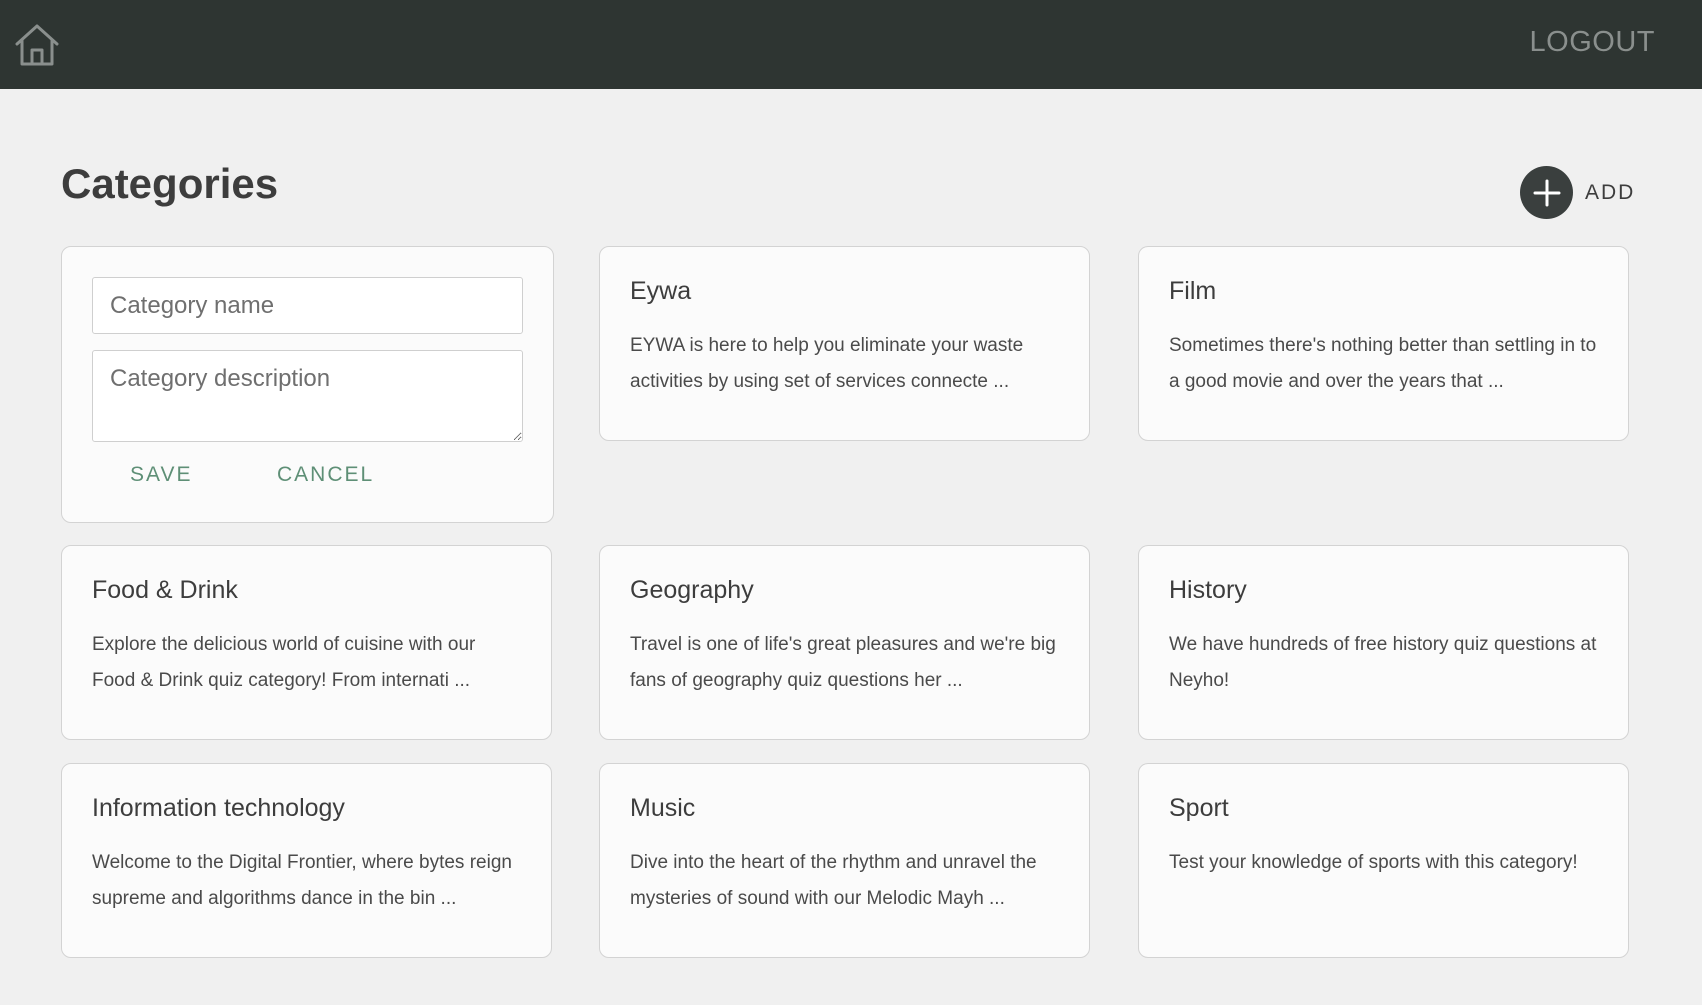  I want to click on cancel-button: CANCEL, so click(325, 475).